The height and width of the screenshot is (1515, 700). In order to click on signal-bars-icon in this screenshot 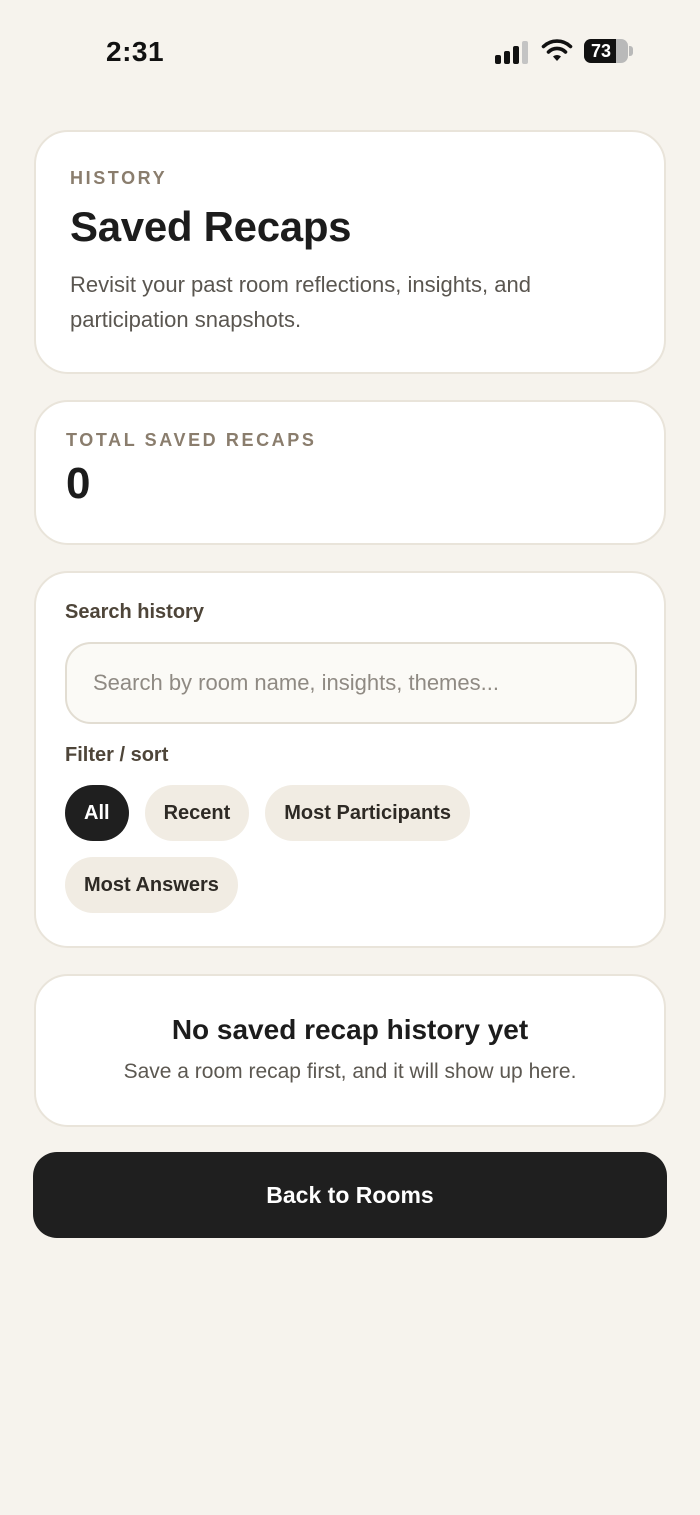, I will do `click(513, 52)`.